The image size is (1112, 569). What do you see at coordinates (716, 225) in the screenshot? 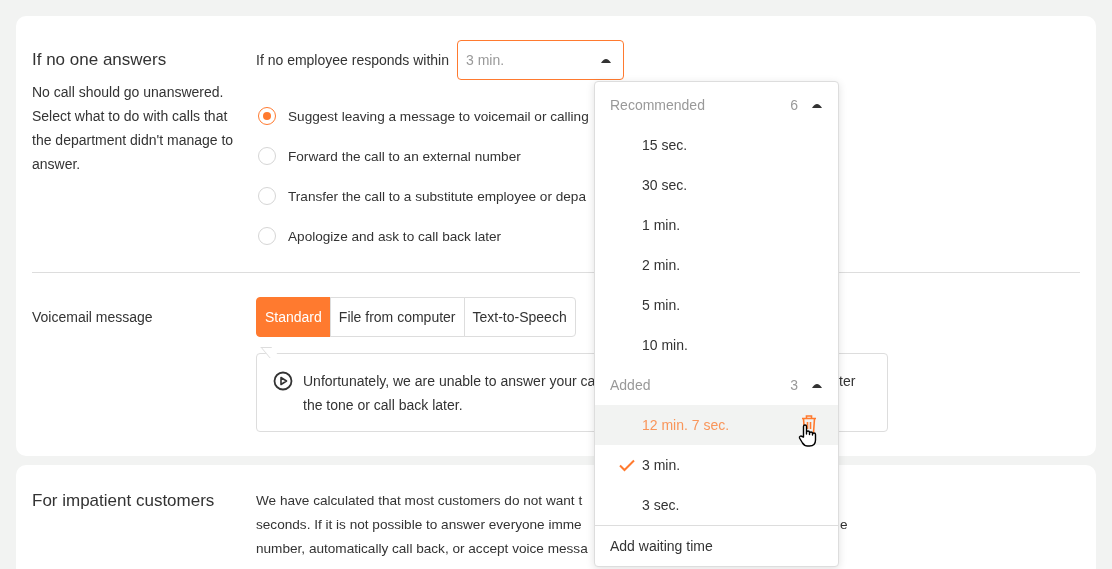
I see `menu-item: 1 min.` at bounding box center [716, 225].